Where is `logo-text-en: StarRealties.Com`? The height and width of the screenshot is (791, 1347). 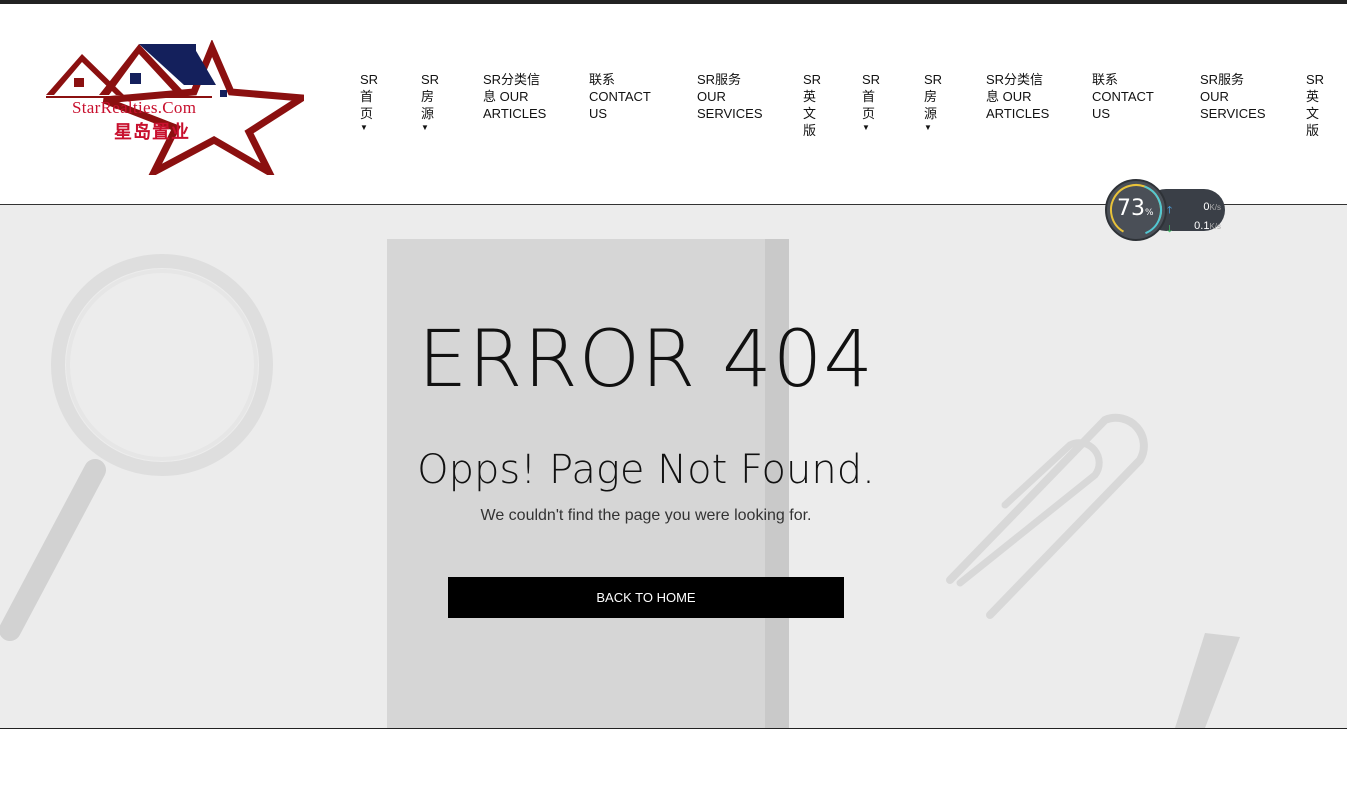
logo-text-en: StarRealties.Com is located at coordinates (134, 107).